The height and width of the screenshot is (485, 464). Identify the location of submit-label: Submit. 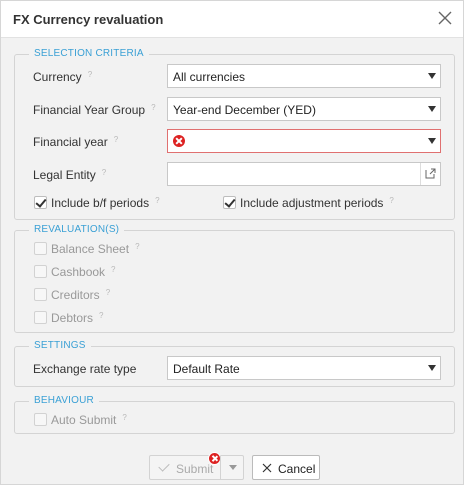
(195, 469).